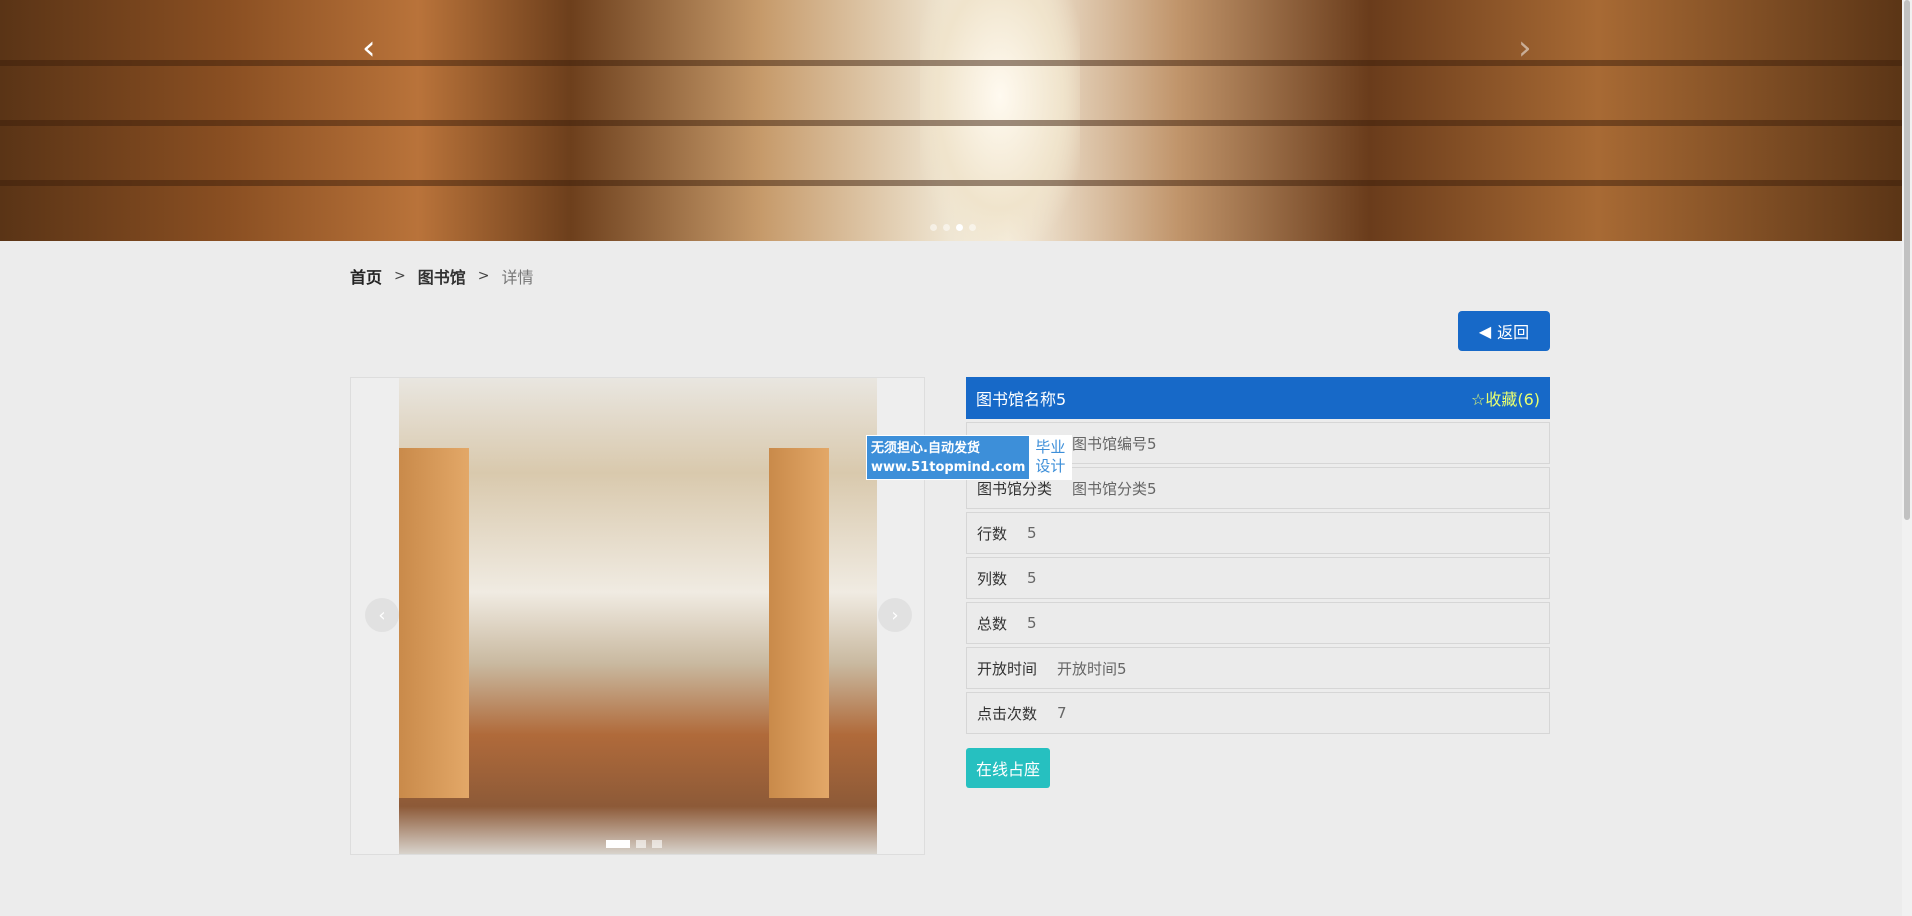 The width and height of the screenshot is (1912, 916). I want to click on favorite-label: 收藏(6), so click(1512, 399).